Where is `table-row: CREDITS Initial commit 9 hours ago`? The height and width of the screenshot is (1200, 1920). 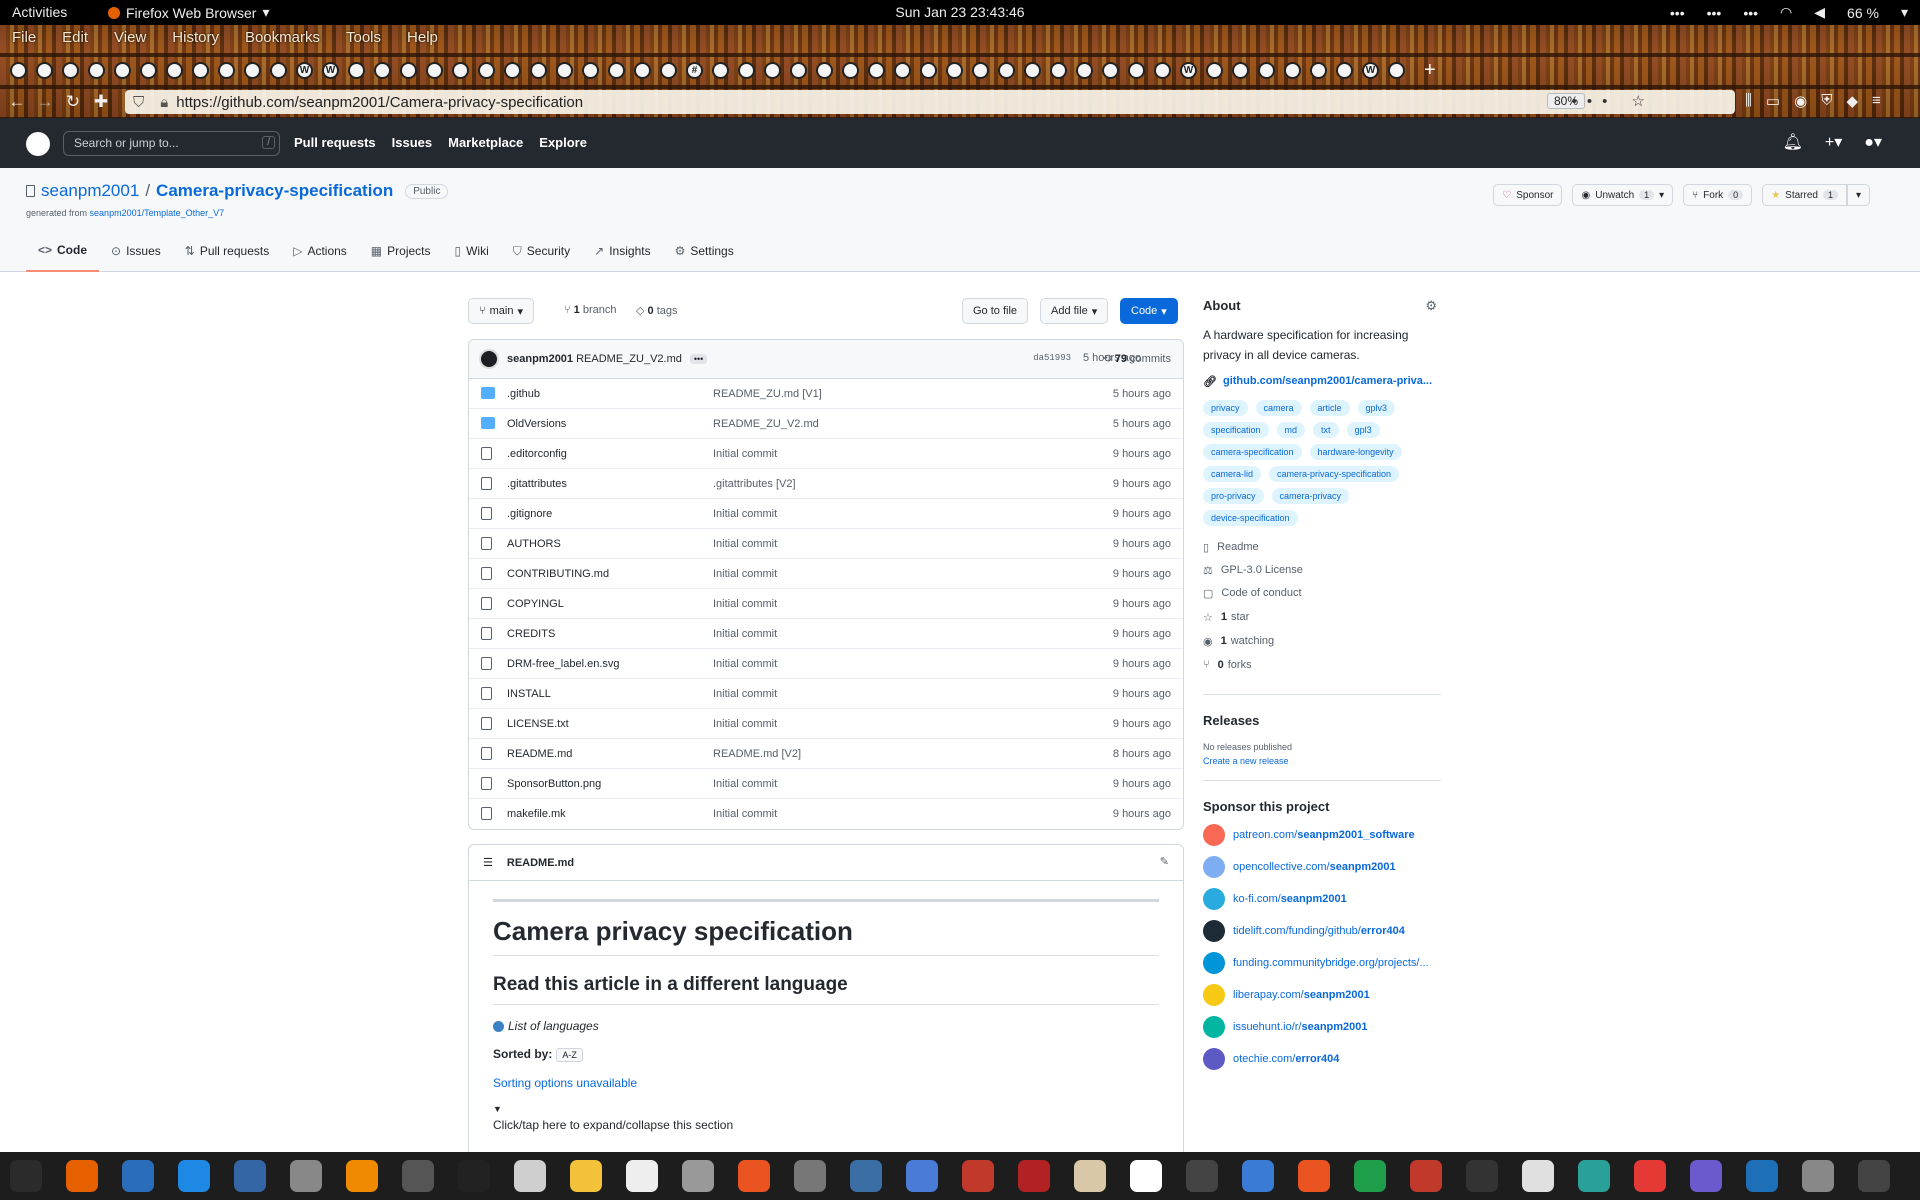 table-row: CREDITS Initial commit 9 hours ago is located at coordinates (826, 634).